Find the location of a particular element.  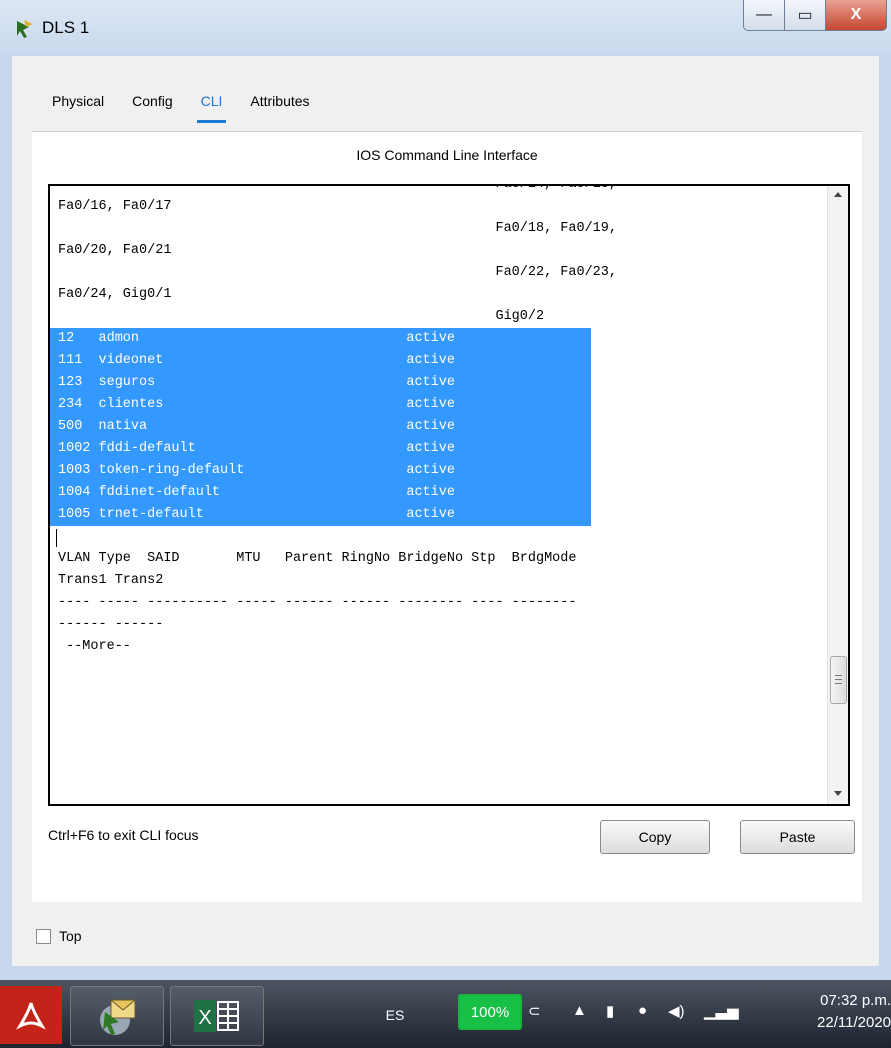

terminal-line-selected: 1002 fddi-default active is located at coordinates (434, 449).